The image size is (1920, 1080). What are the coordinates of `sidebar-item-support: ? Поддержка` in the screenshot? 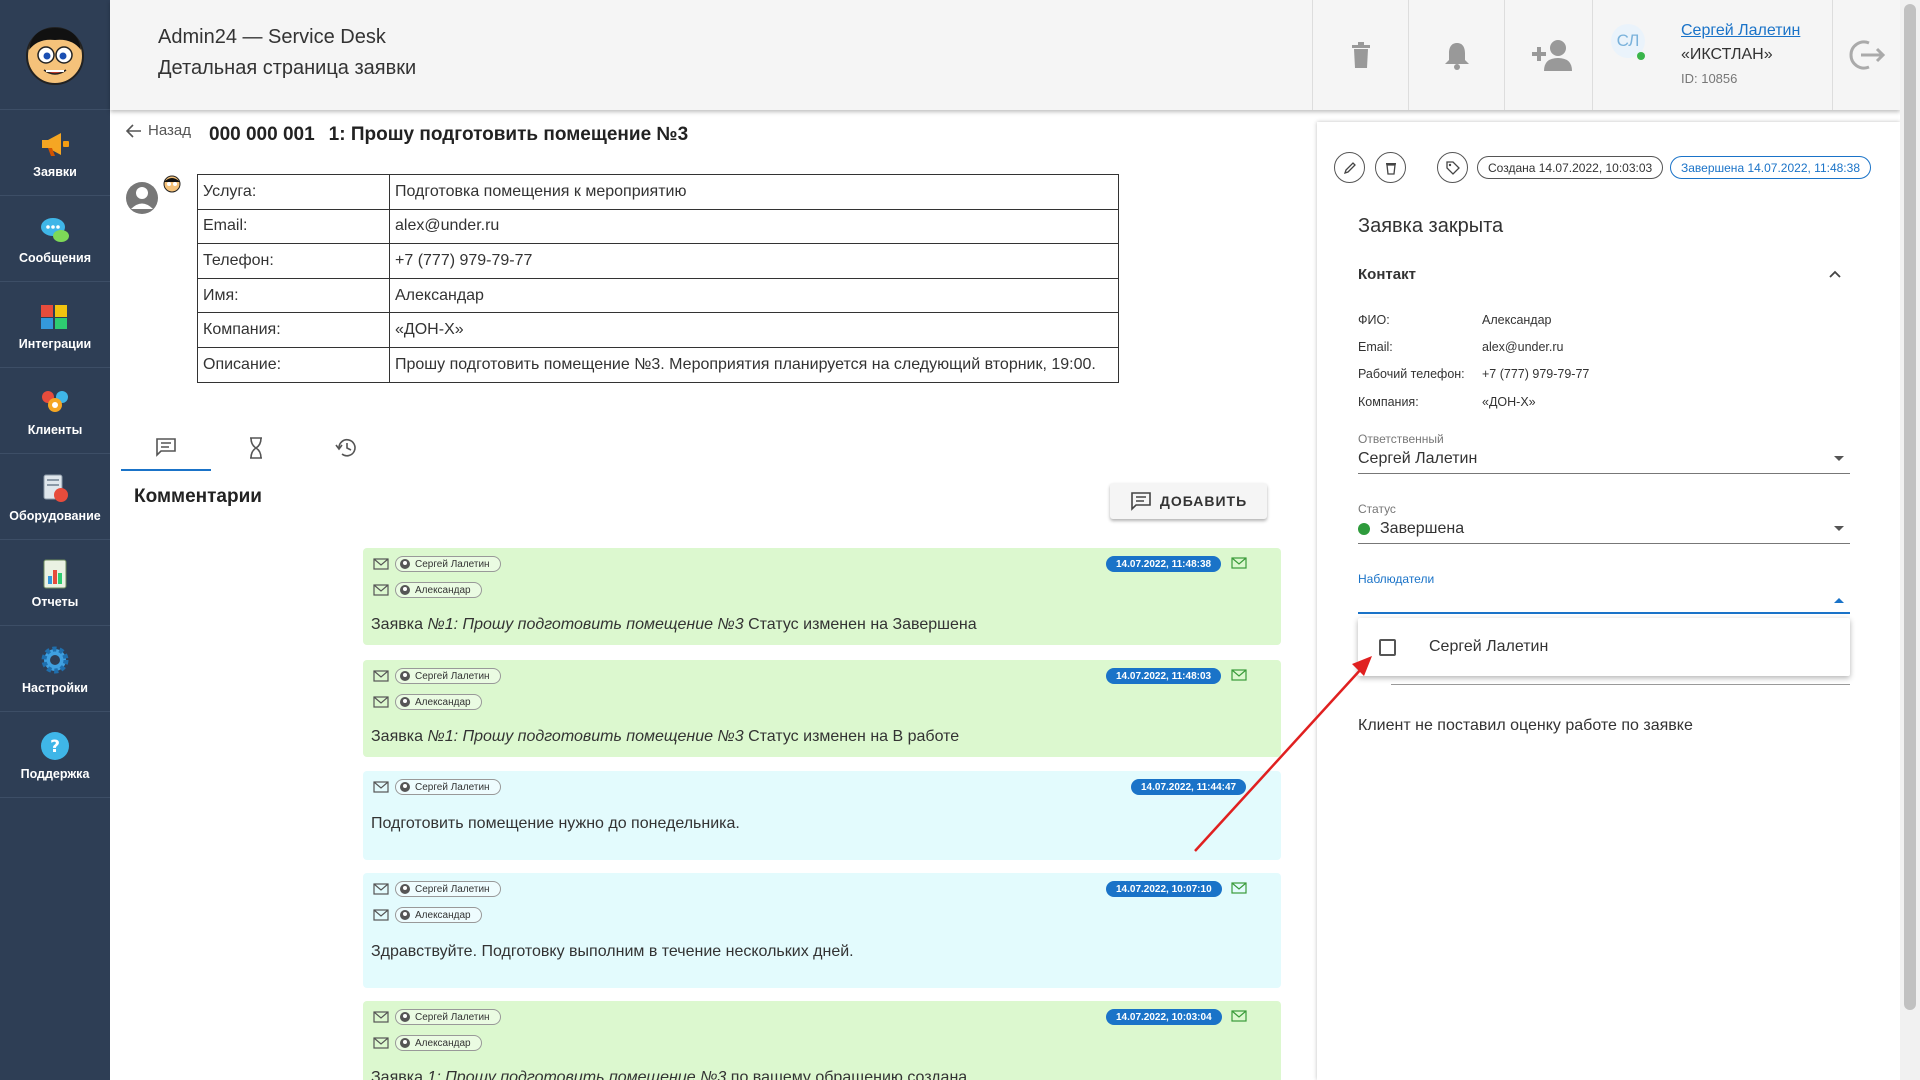 It's located at (55, 755).